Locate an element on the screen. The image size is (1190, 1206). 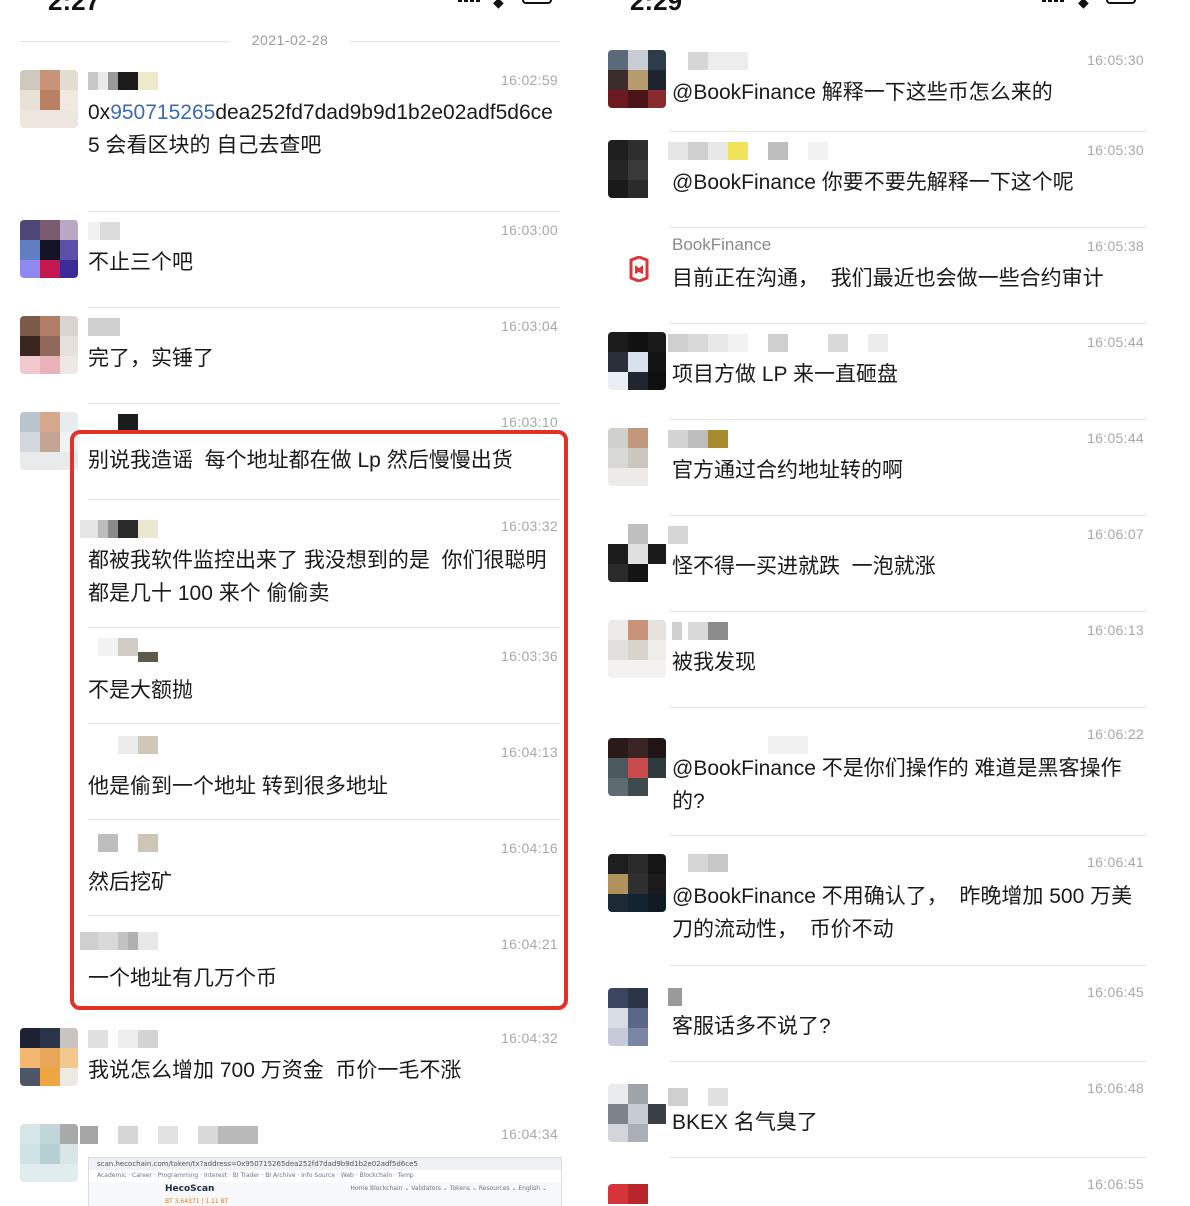
bookfinance-logo-icon is located at coordinates (639, 269).